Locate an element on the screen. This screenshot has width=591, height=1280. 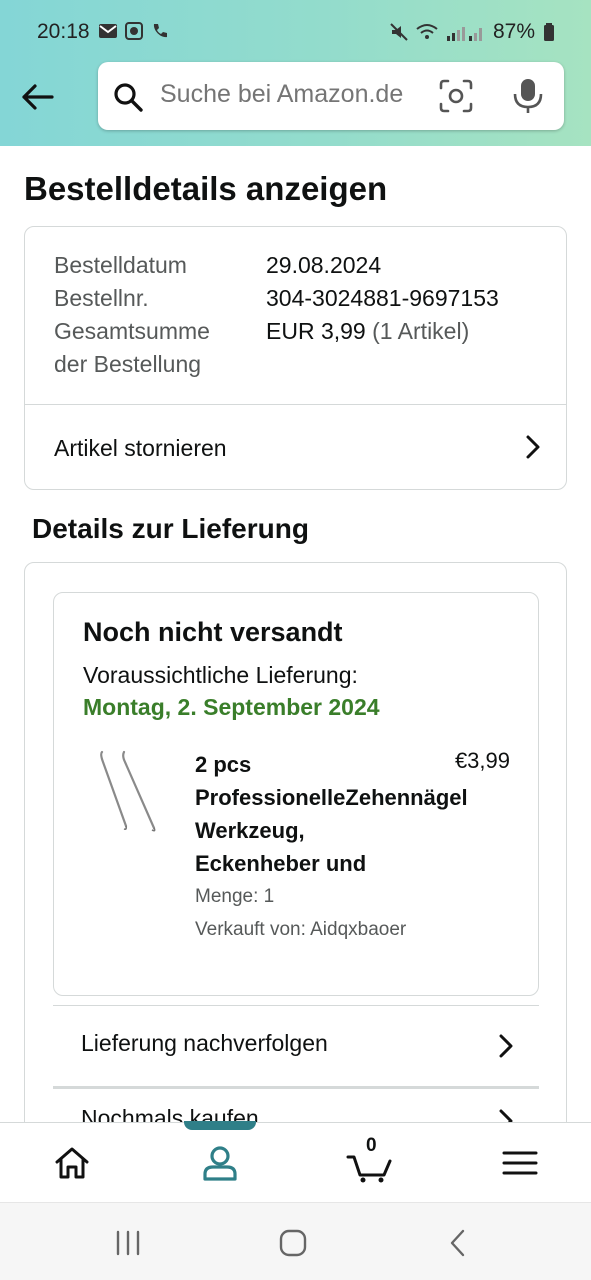
delivery-section-title: Details zur Lieferung is located at coordinates (170, 528).